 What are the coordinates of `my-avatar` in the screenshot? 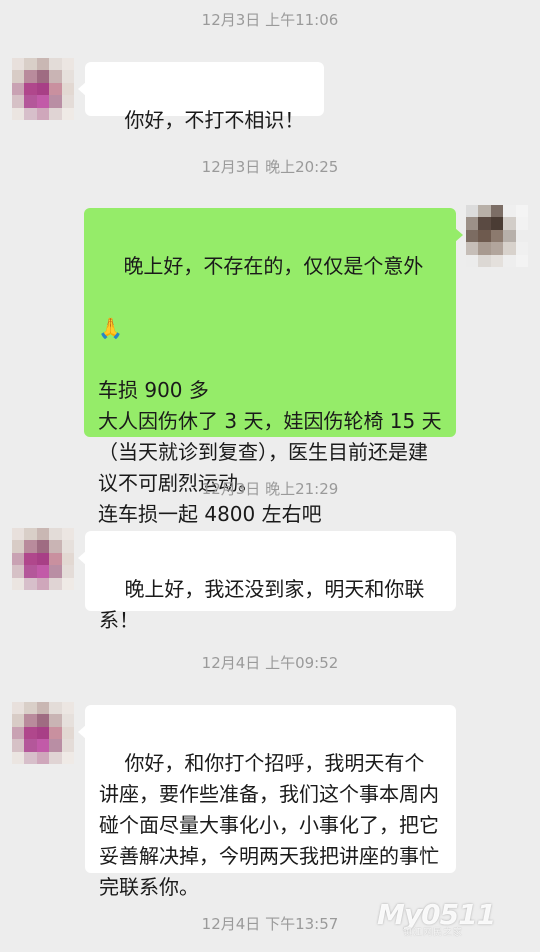 It's located at (497, 236).